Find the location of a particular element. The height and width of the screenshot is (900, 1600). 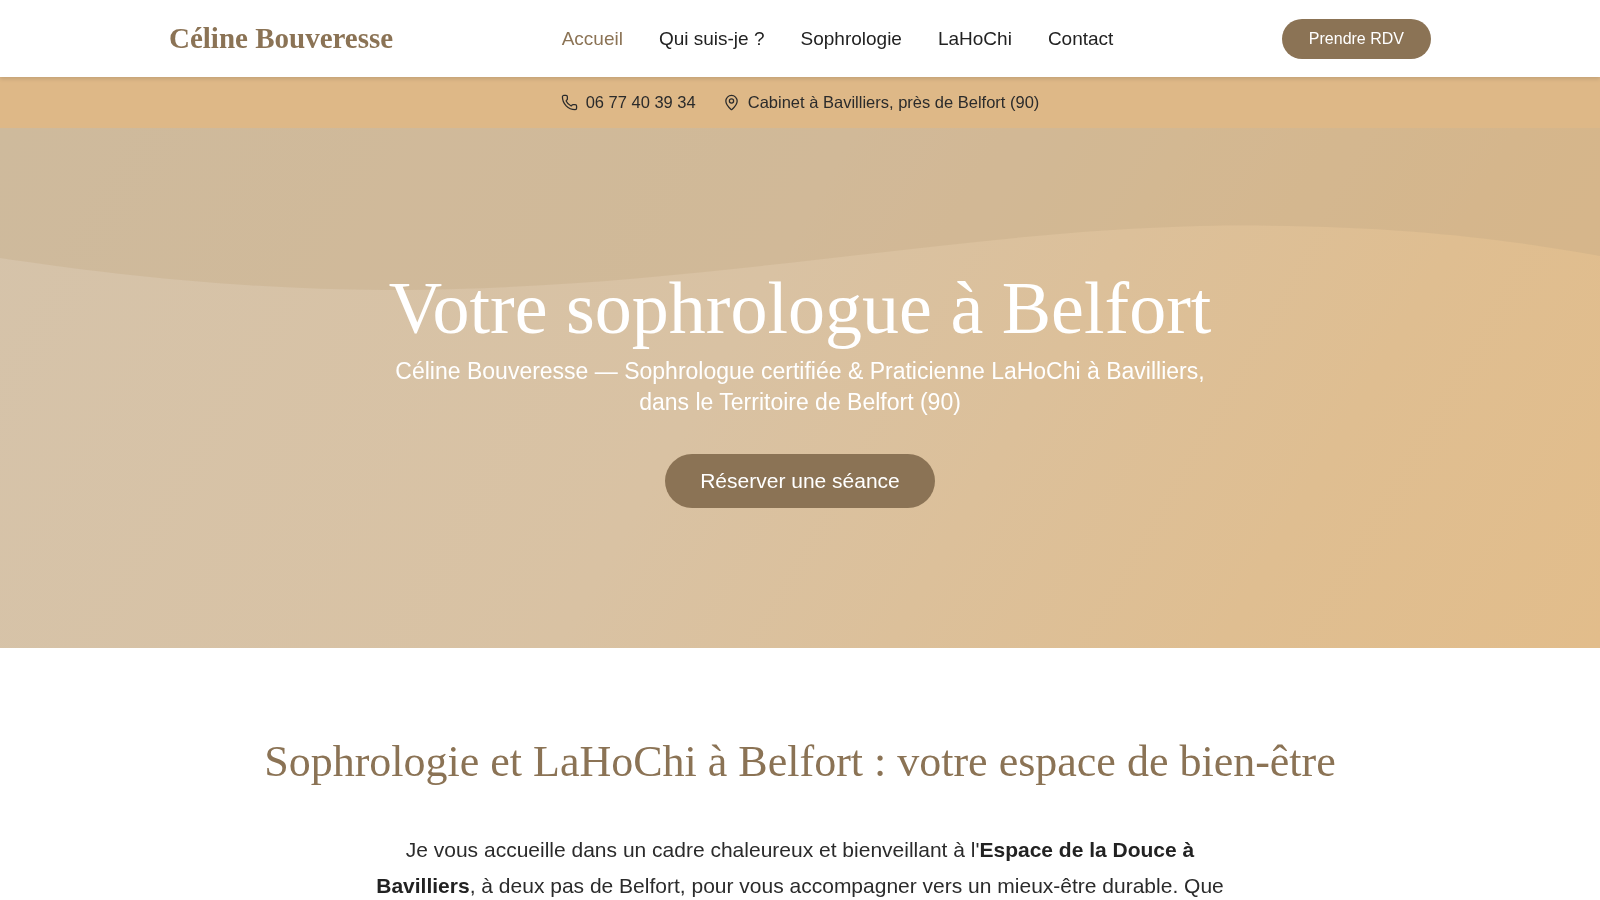

nav-link: Accueil is located at coordinates (592, 38).